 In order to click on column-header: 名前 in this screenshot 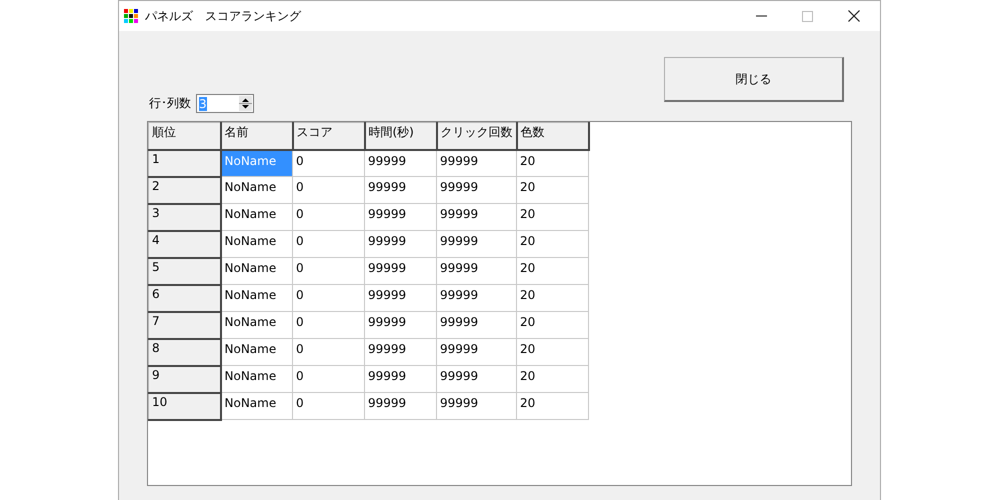, I will do `click(256, 136)`.